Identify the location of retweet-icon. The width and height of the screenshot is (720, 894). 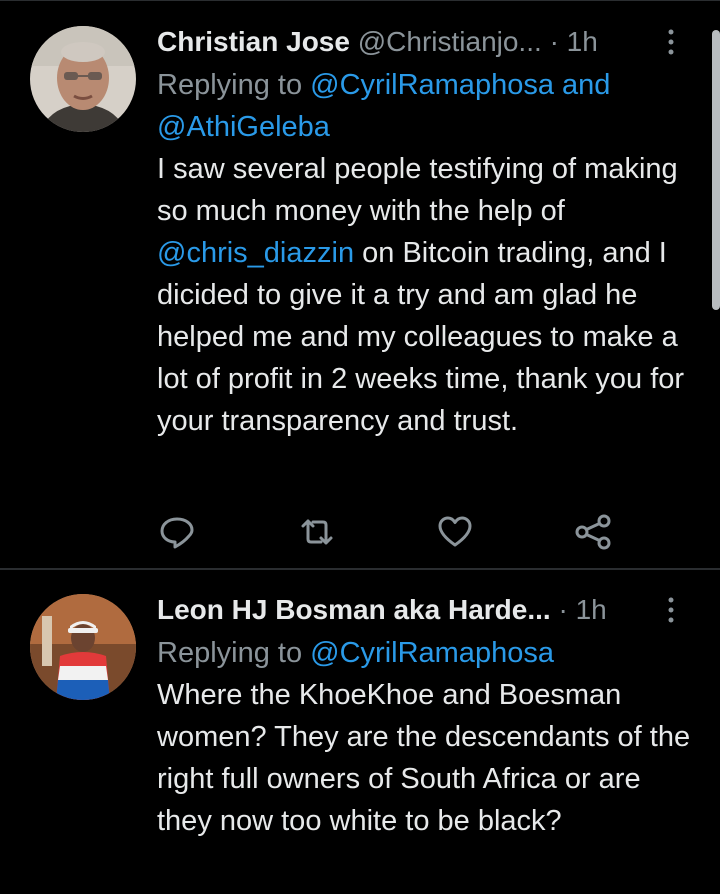
(317, 532).